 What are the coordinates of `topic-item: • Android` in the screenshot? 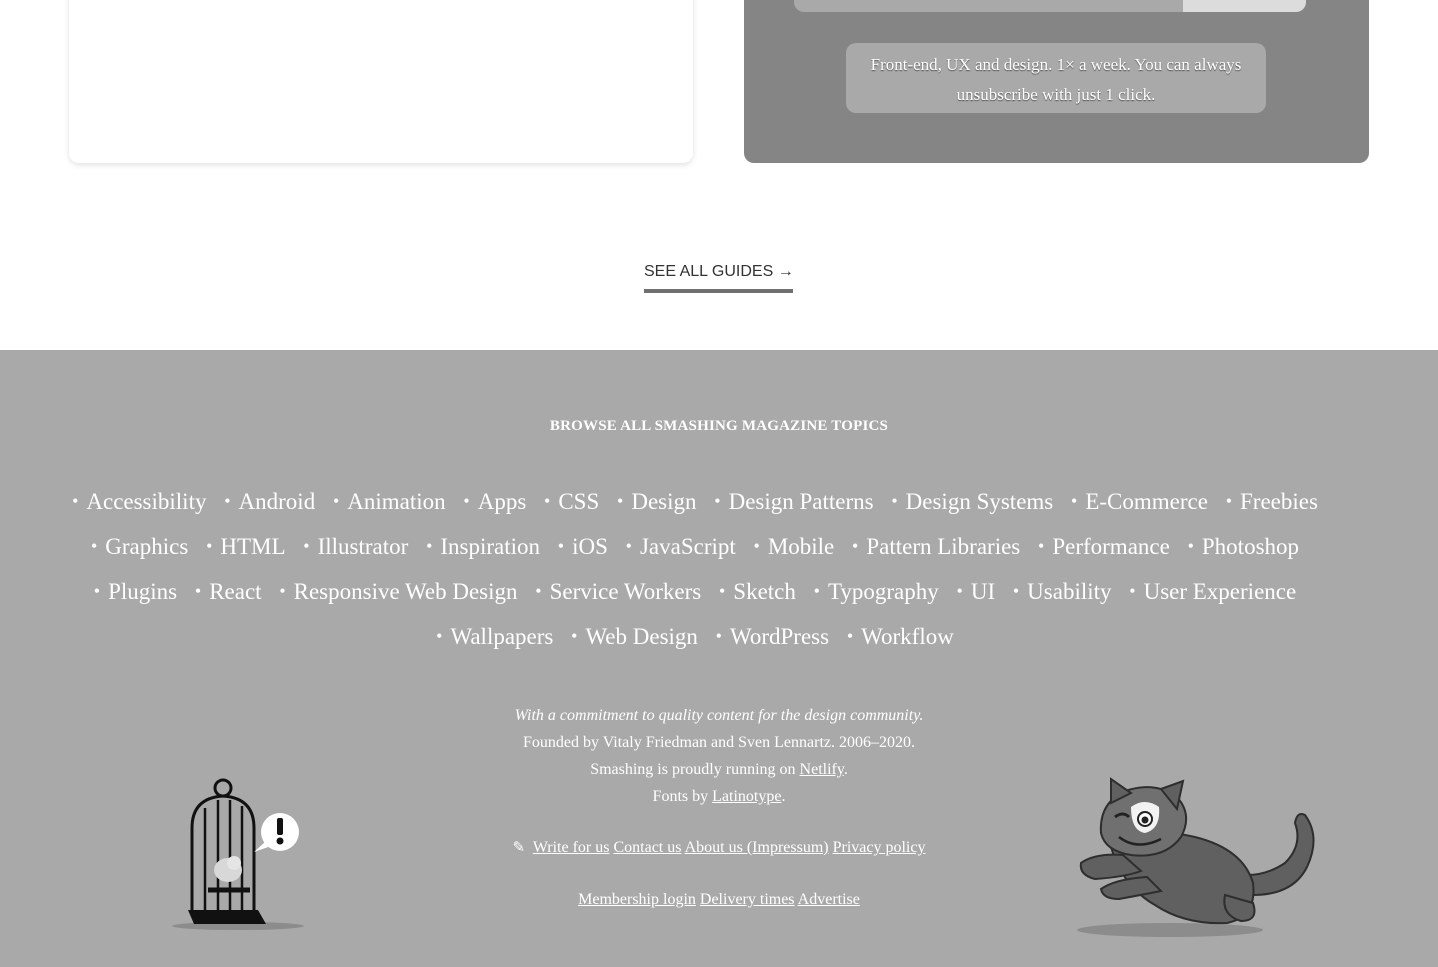 It's located at (269, 502).